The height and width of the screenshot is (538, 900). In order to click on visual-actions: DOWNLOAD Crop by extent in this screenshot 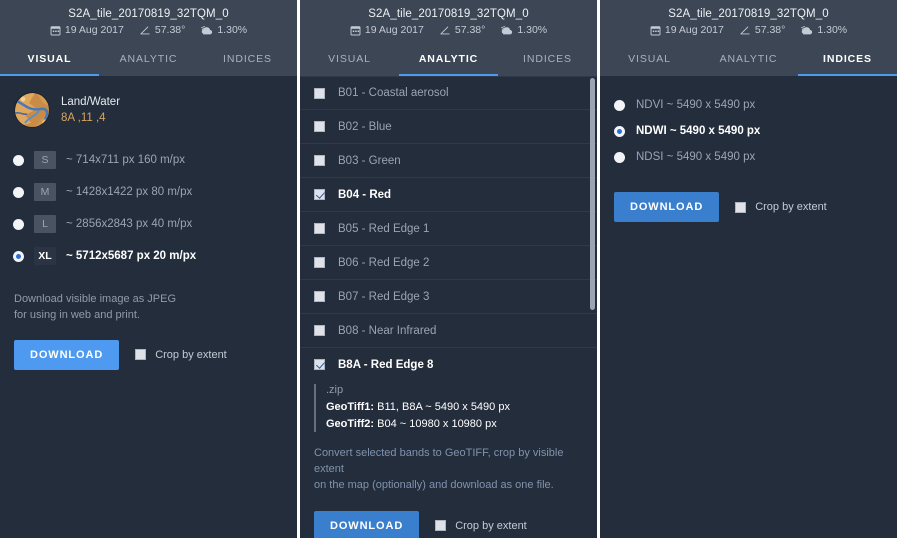, I will do `click(148, 347)`.